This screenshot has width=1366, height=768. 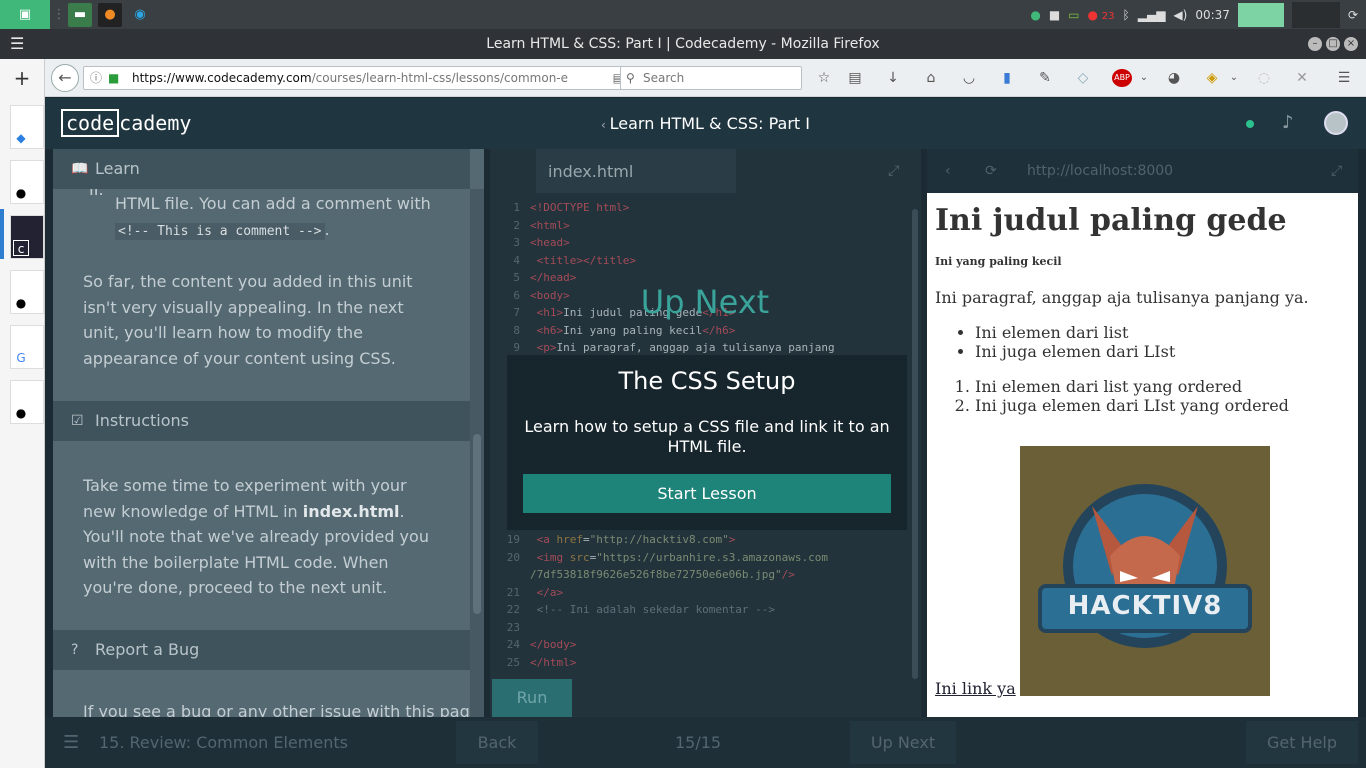 What do you see at coordinates (636, 171) in the screenshot?
I see `editor-tab-index-html: index.html` at bounding box center [636, 171].